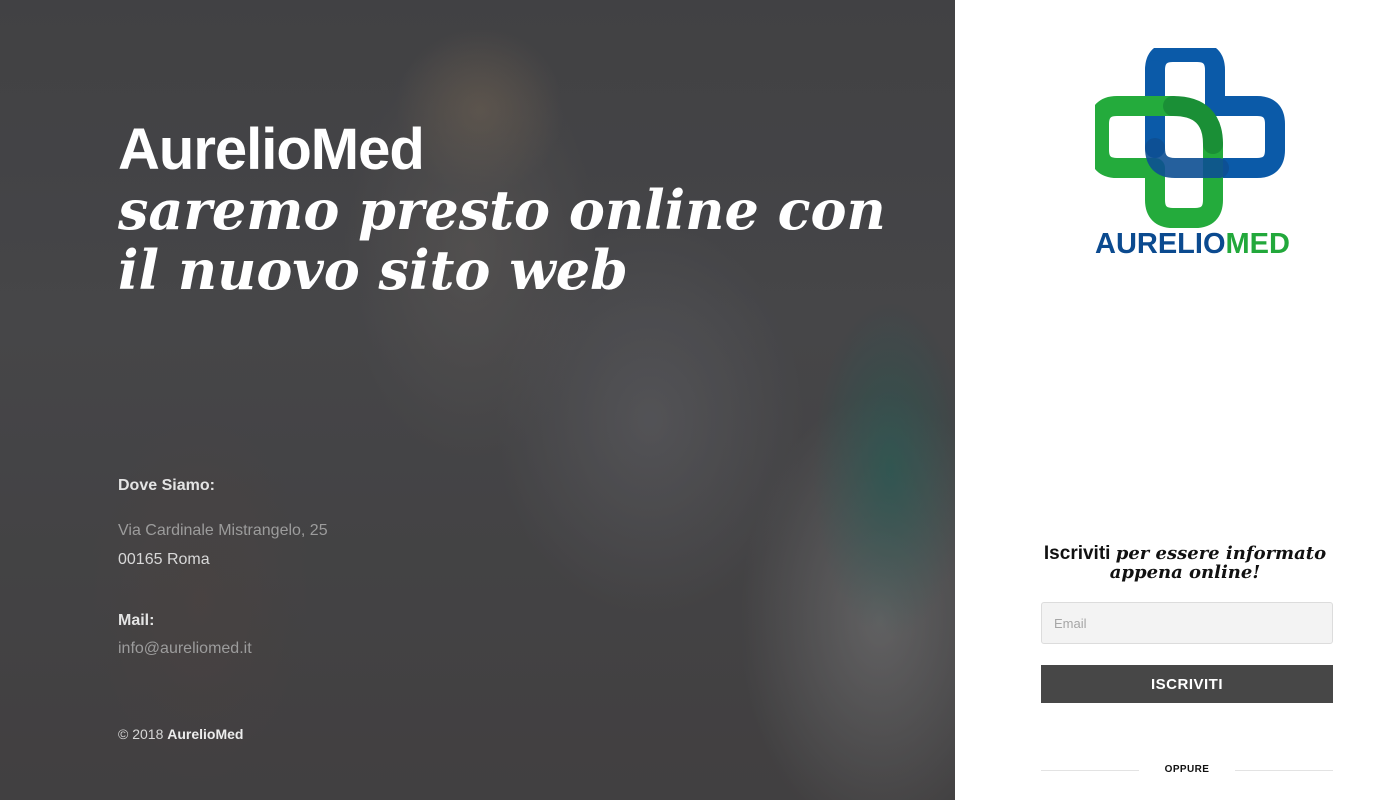  What do you see at coordinates (1187, 684) in the screenshot?
I see `subscribe-button: ISCRIVITI` at bounding box center [1187, 684].